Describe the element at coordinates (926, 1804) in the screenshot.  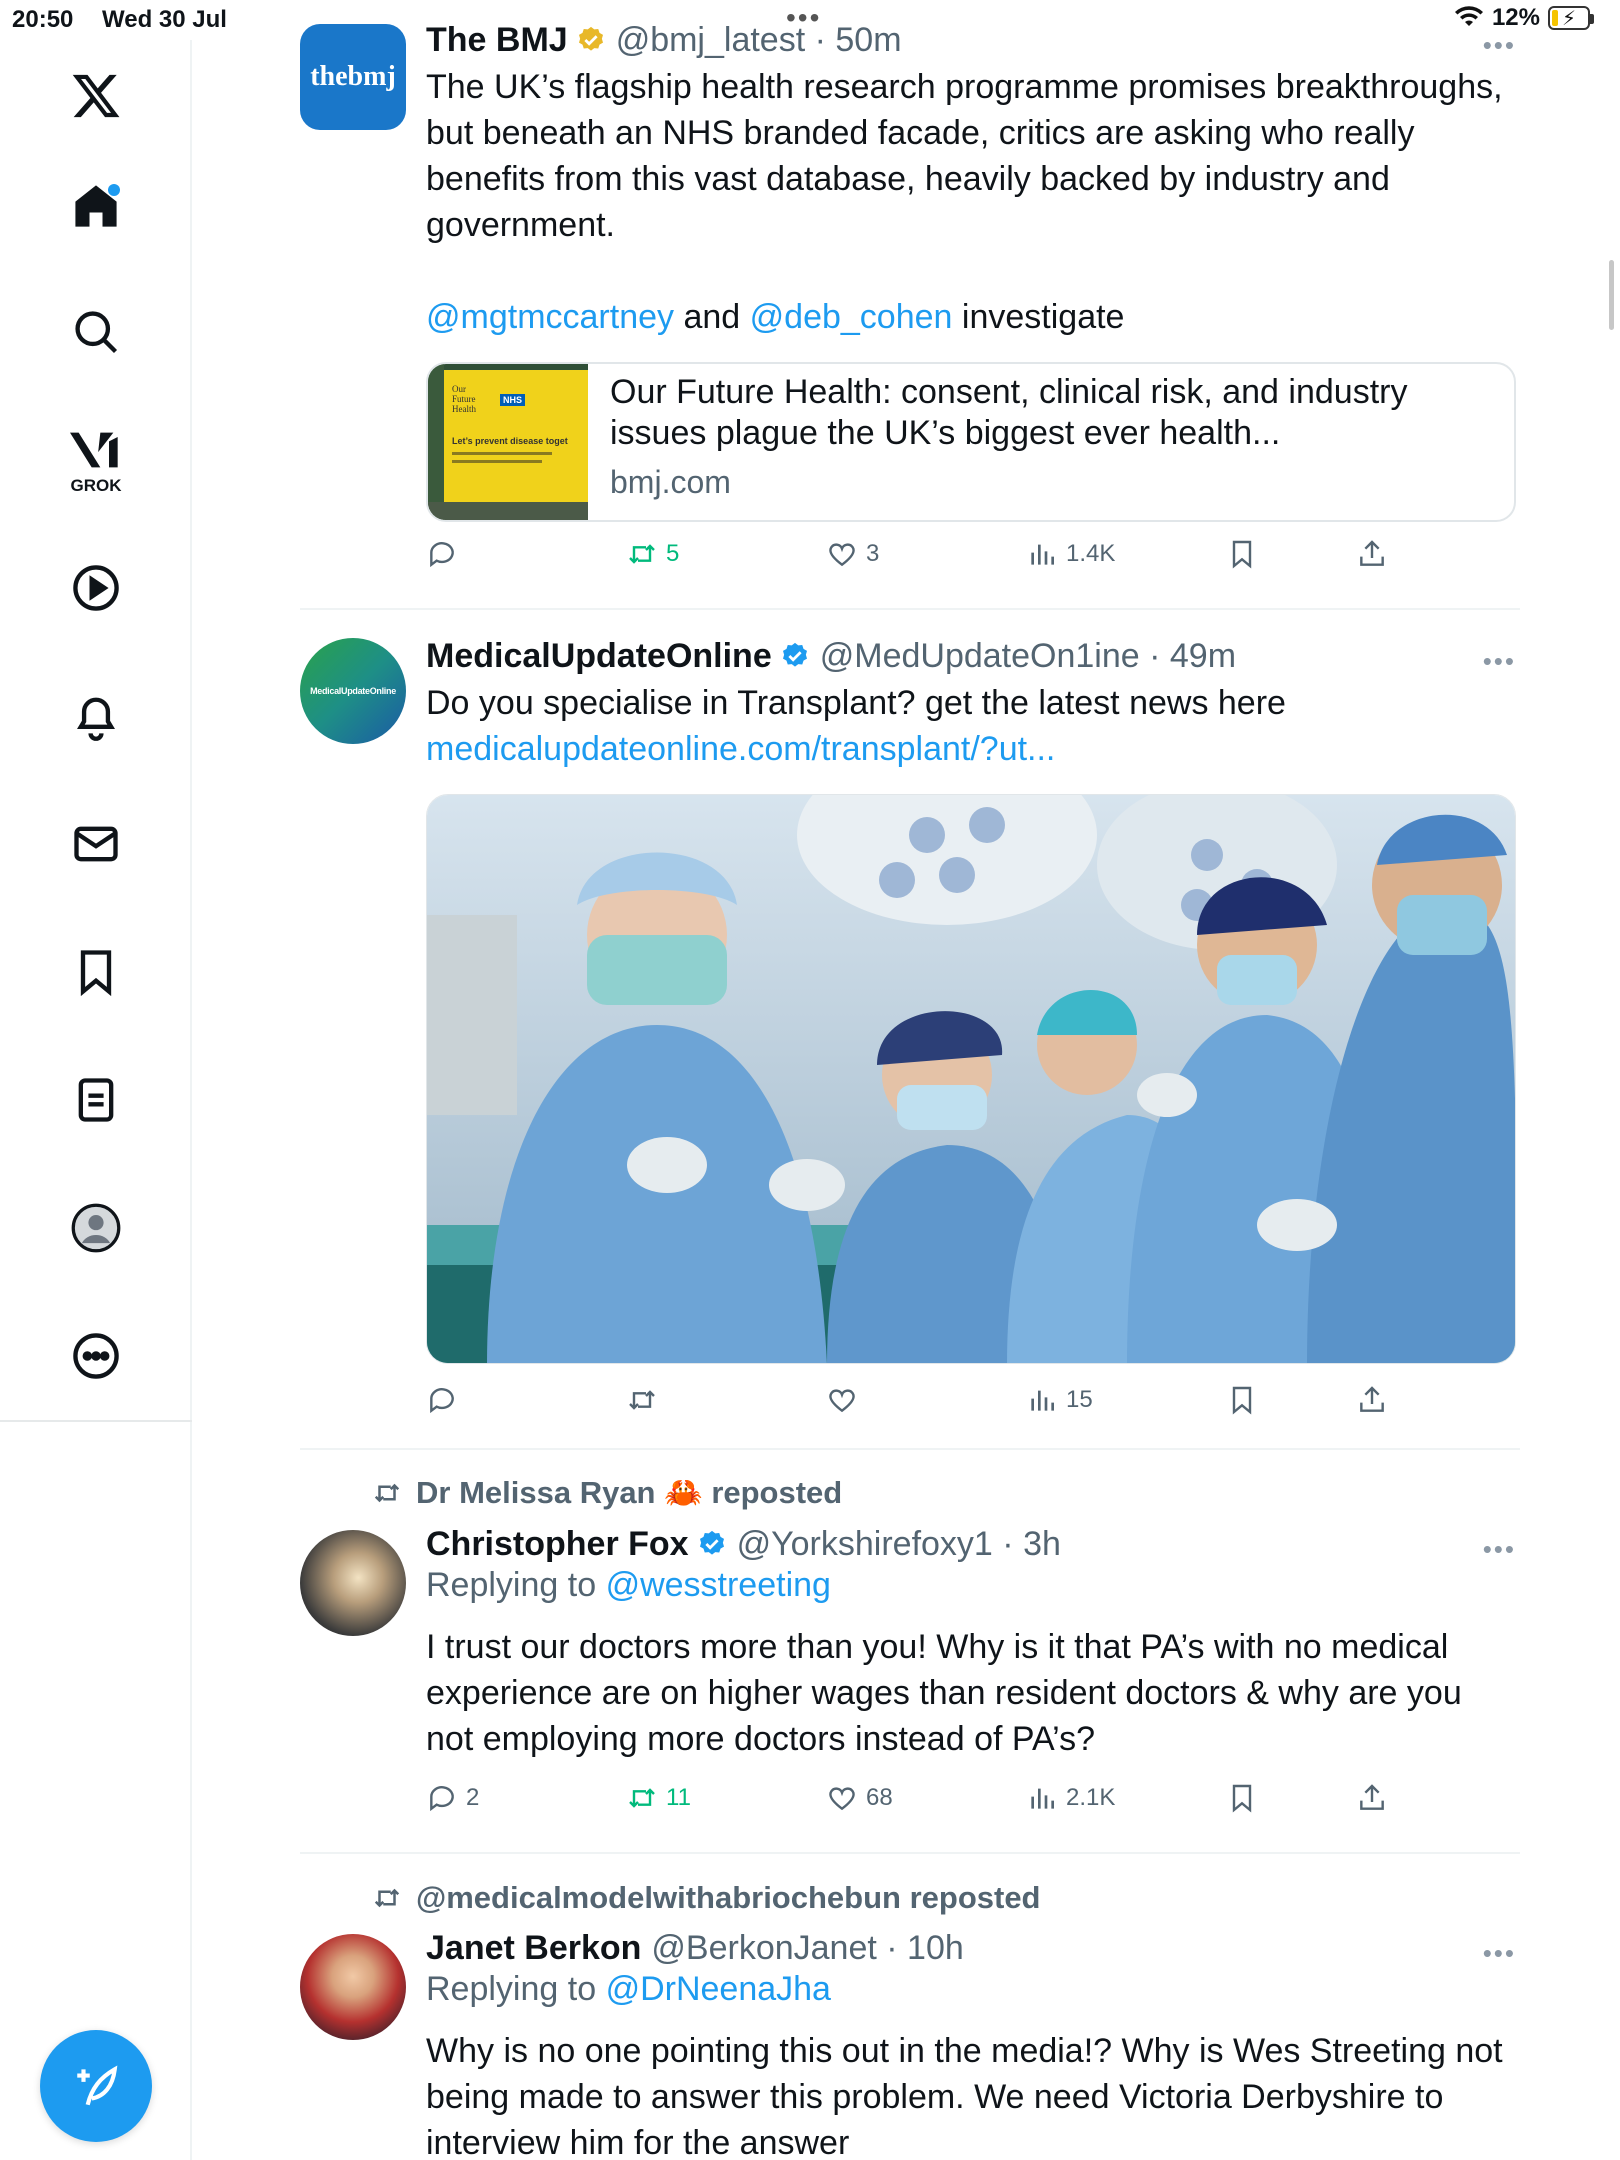
I see `tweet-actions: 2 11 68 2.1K` at that location.